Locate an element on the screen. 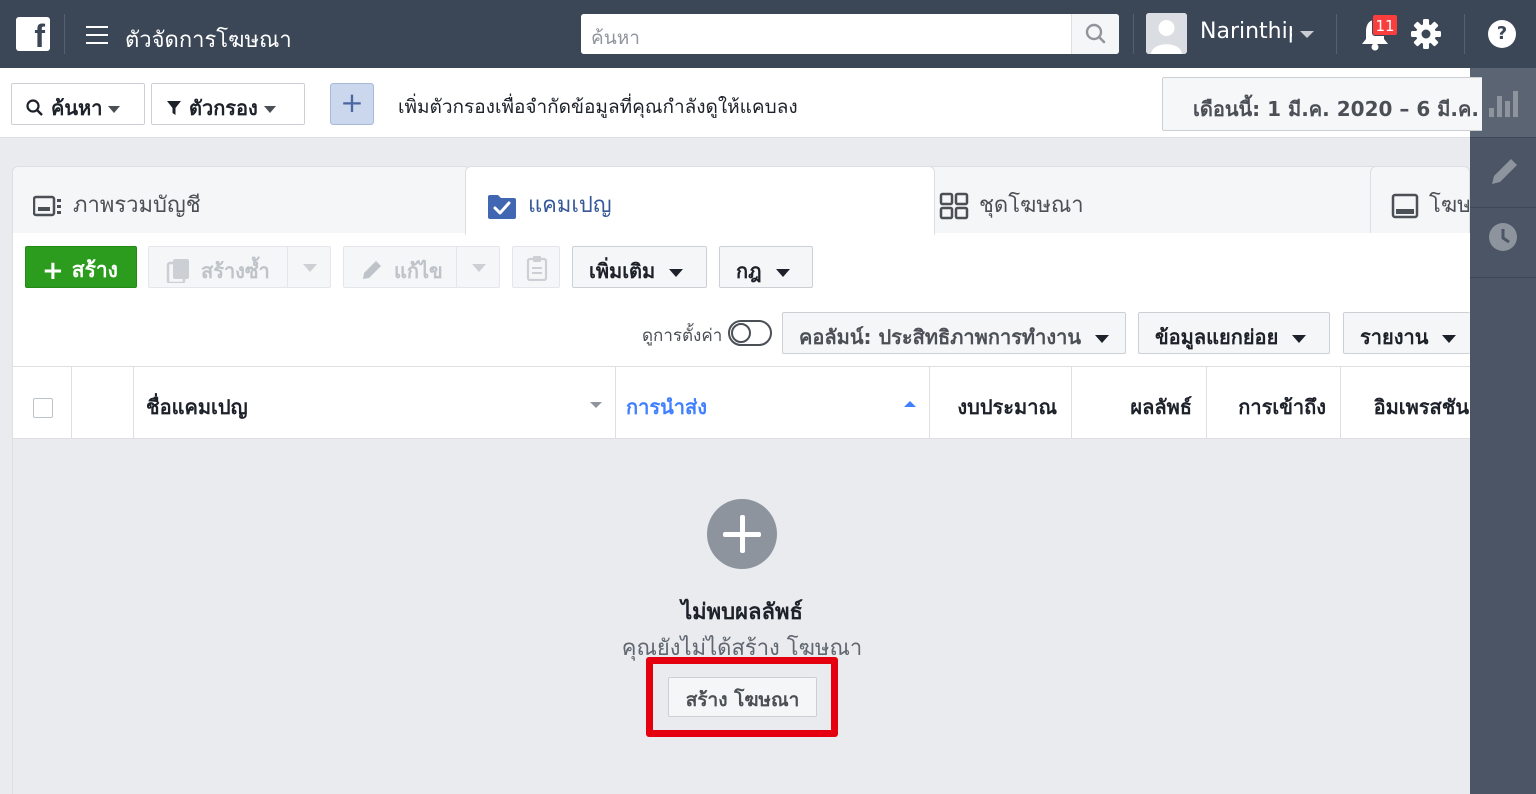 This screenshot has height=794, width=1536. tab-account-overview: ภาพรวมบัญชี is located at coordinates (241, 200).